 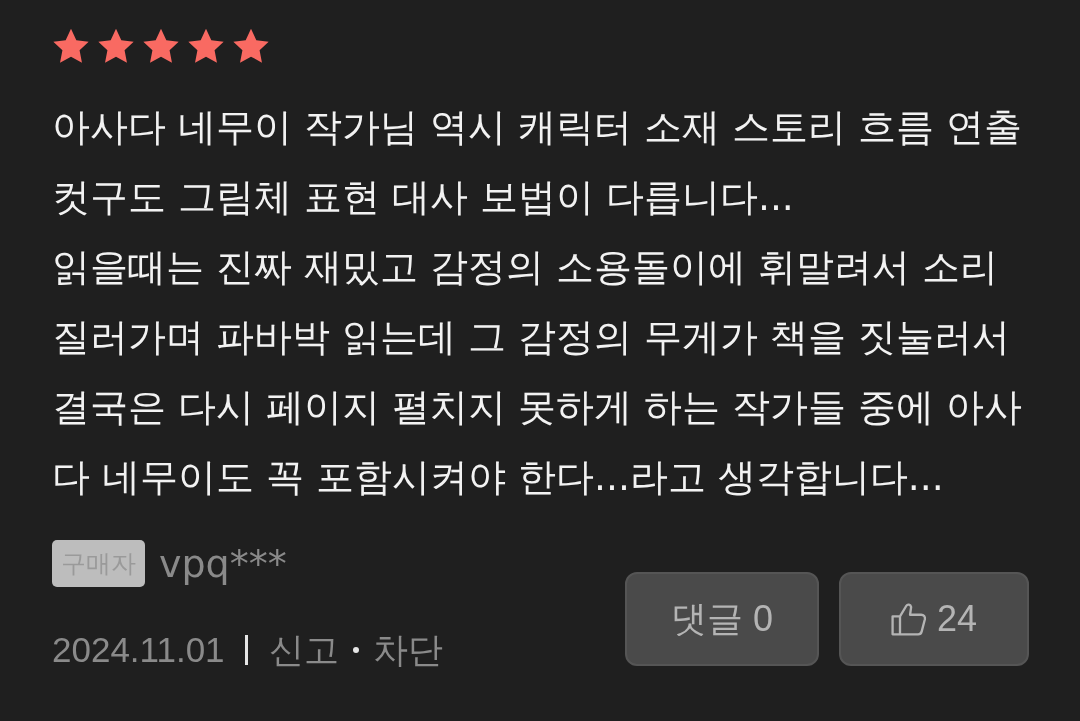 I want to click on thumbs-up-icon, so click(x=908, y=619).